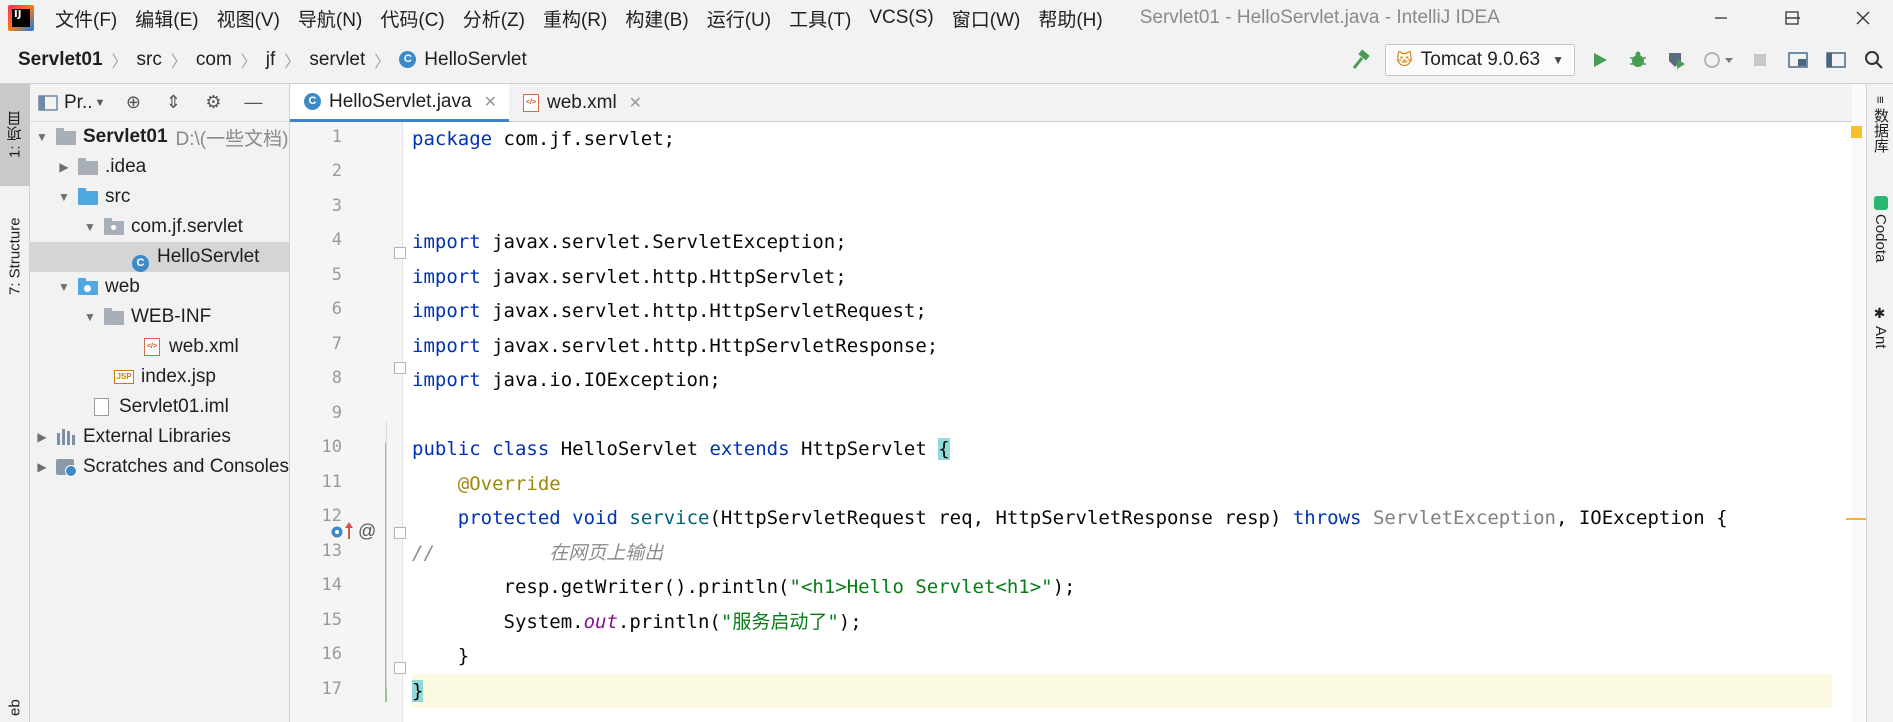 This screenshot has width=1893, height=722. I want to click on tab-web: eb, so click(15, 708).